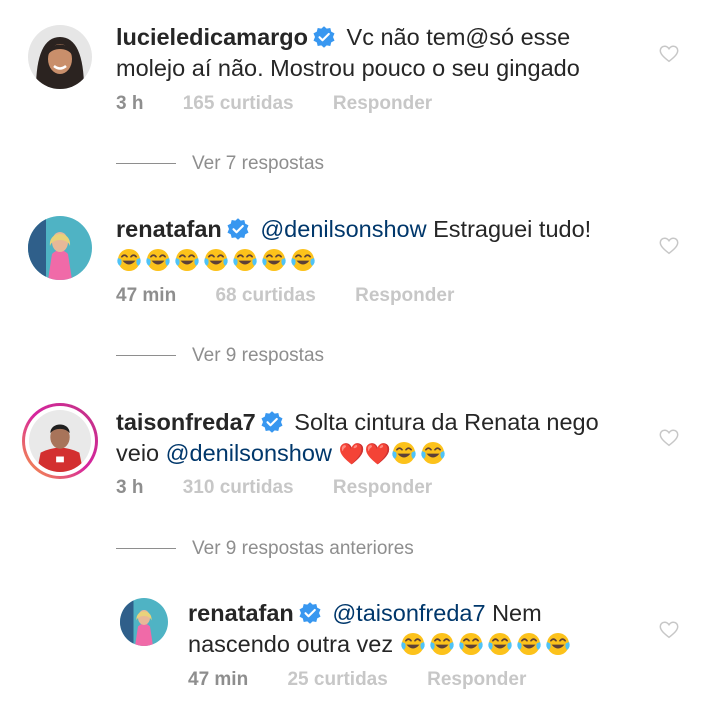  Describe the element at coordinates (238, 487) in the screenshot. I see `likes-count: 310 curtidas` at that location.